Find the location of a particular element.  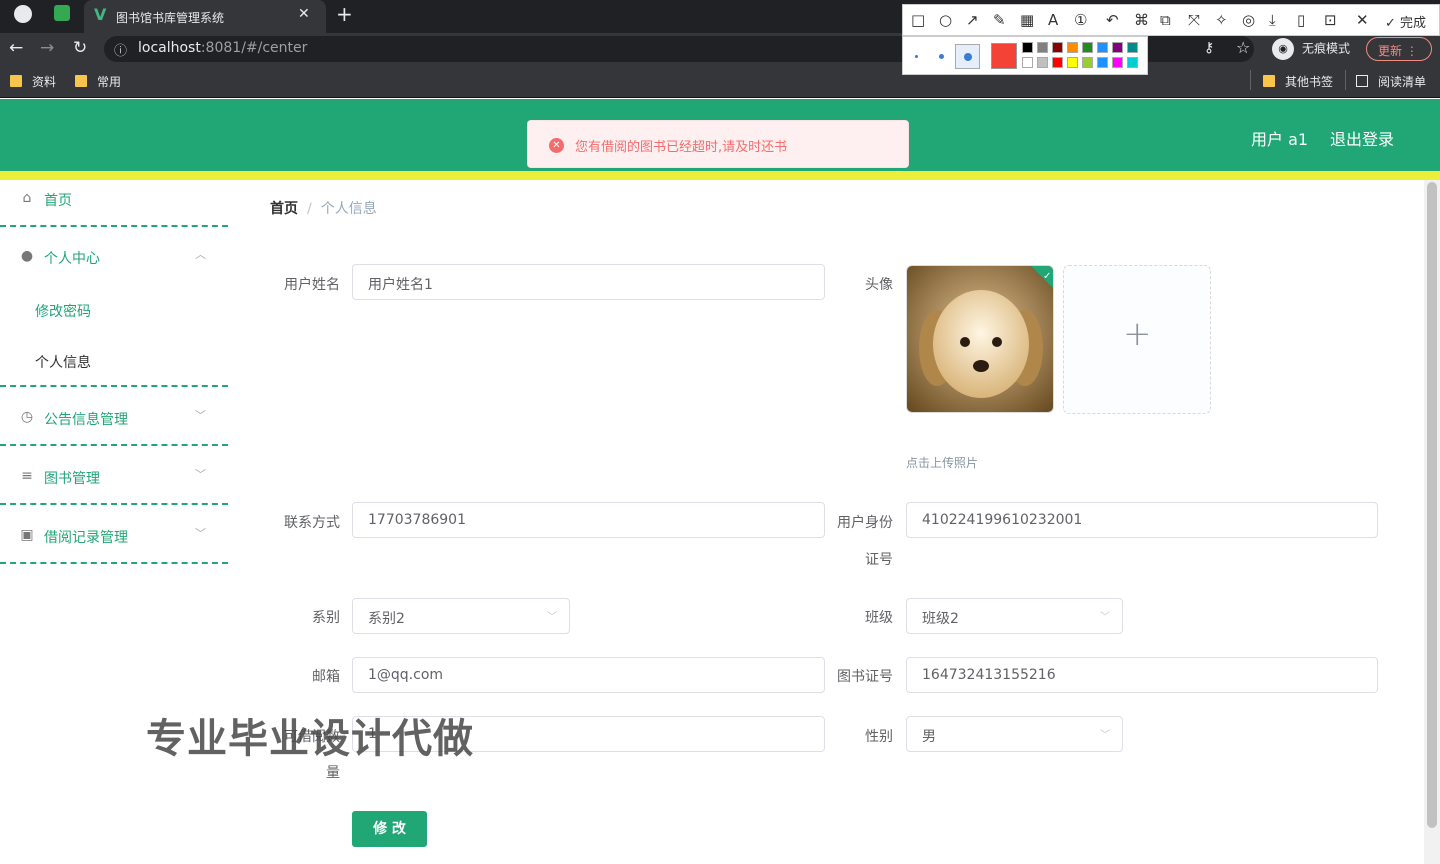

pin-tool-icon: ⌘ is located at coordinates (1141, 20).